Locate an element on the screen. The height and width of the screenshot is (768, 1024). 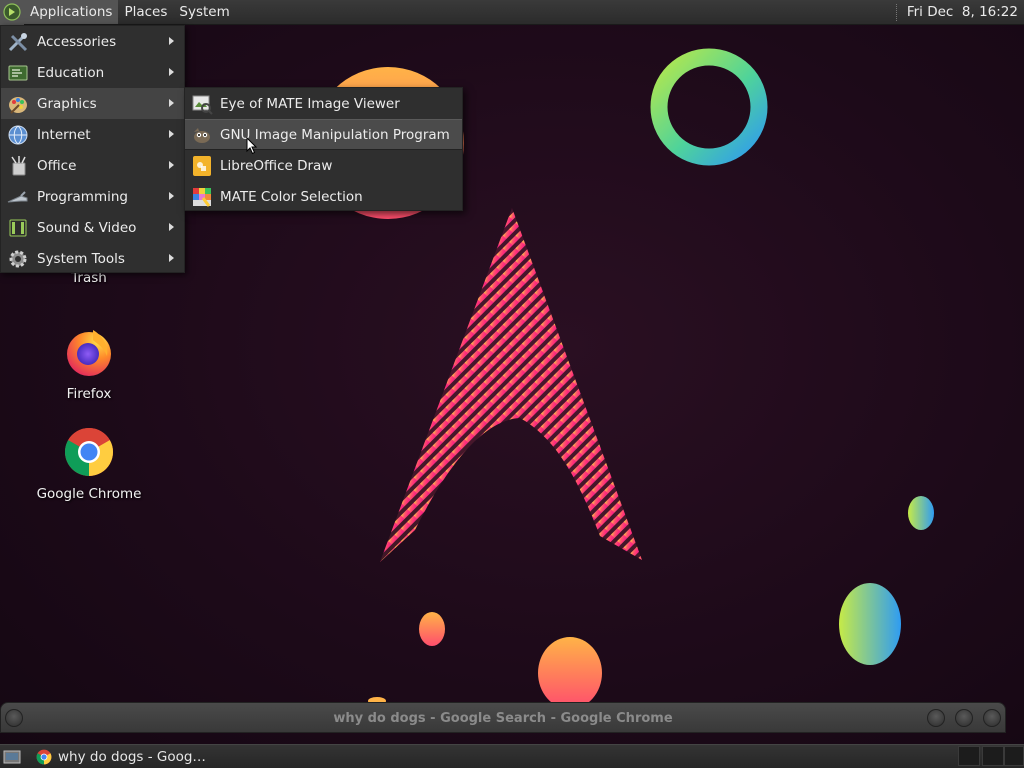
menu-item-system-tools: System Tools is located at coordinates (92, 258).